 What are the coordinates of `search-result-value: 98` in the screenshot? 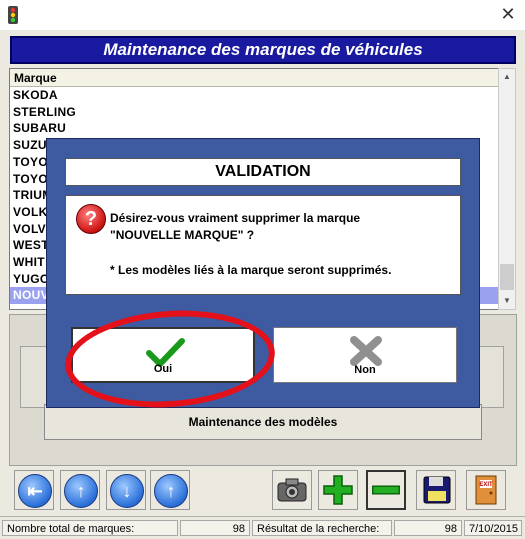 It's located at (428, 528).